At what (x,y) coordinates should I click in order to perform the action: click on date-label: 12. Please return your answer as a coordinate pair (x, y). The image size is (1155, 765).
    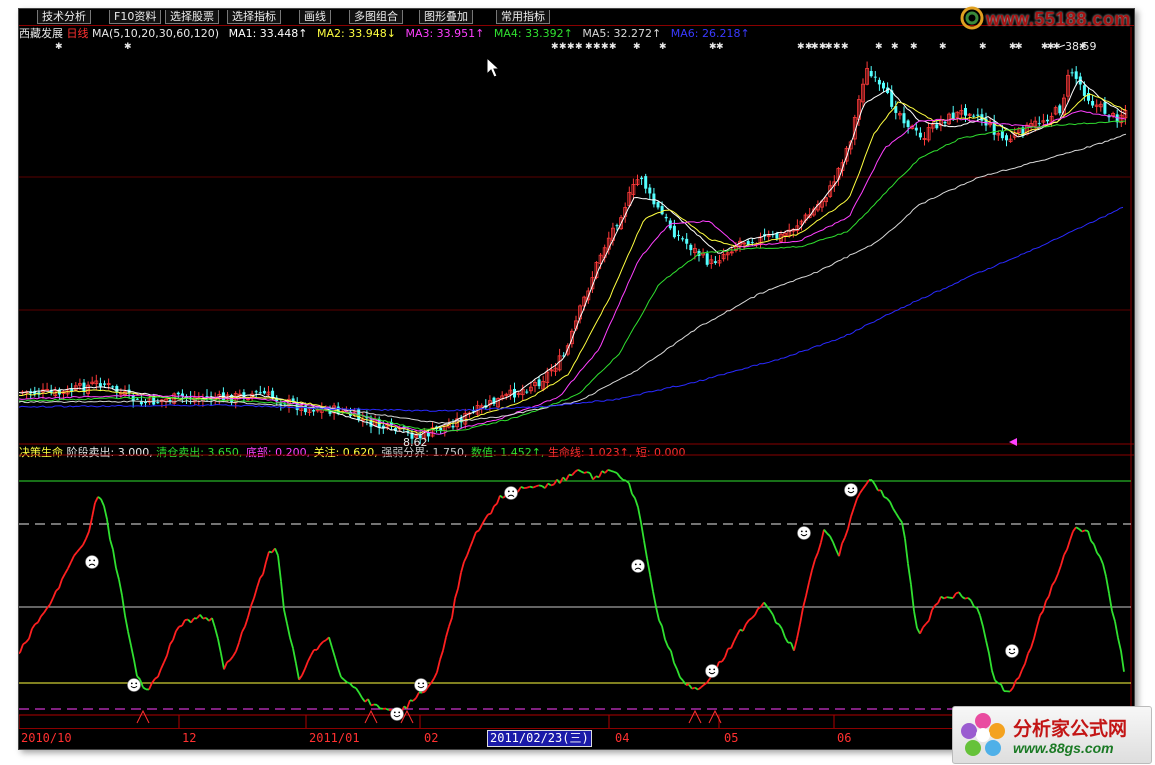
    Looking at the image, I should click on (189, 738).